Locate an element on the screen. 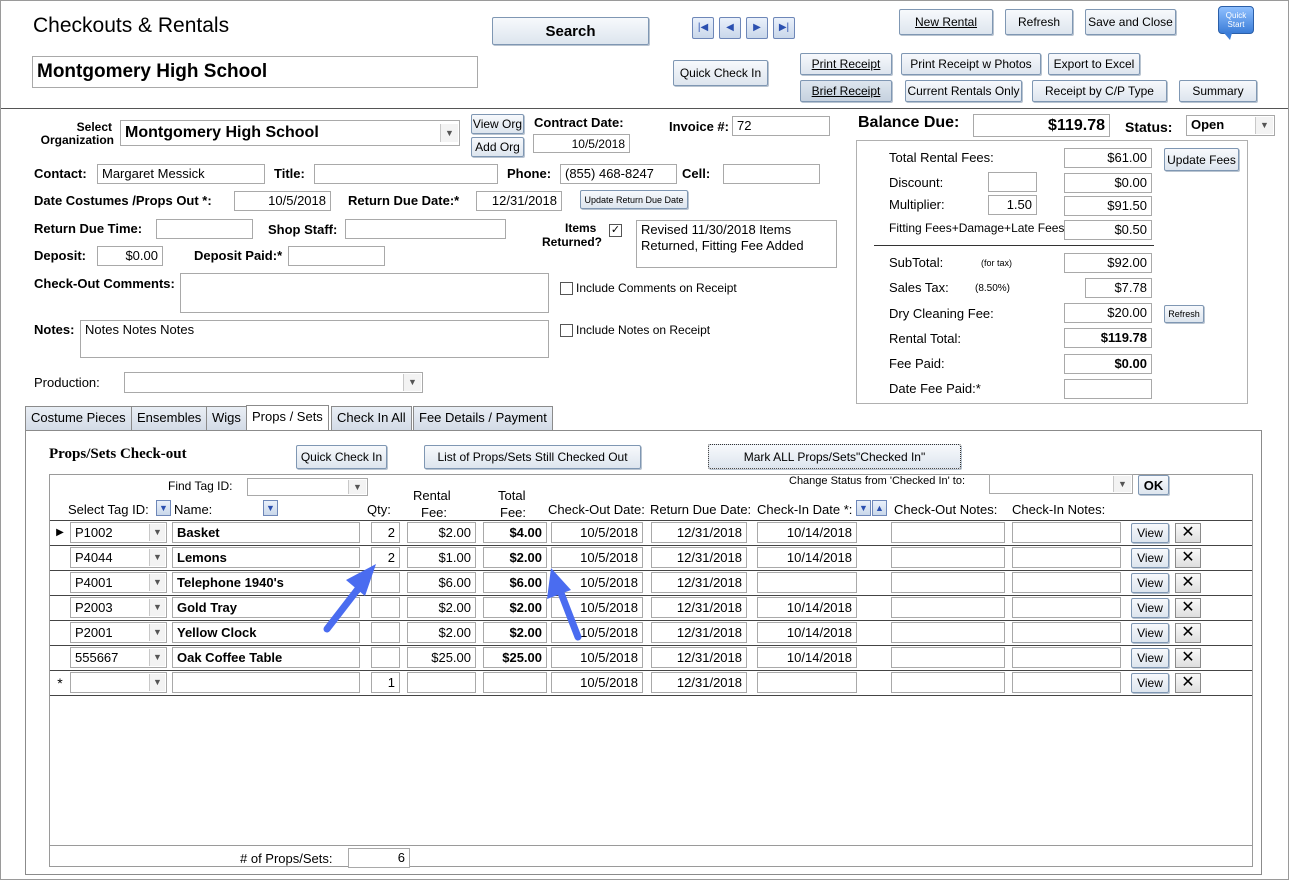 The image size is (1289, 880). cell-qty: 2 is located at coordinates (385, 532).